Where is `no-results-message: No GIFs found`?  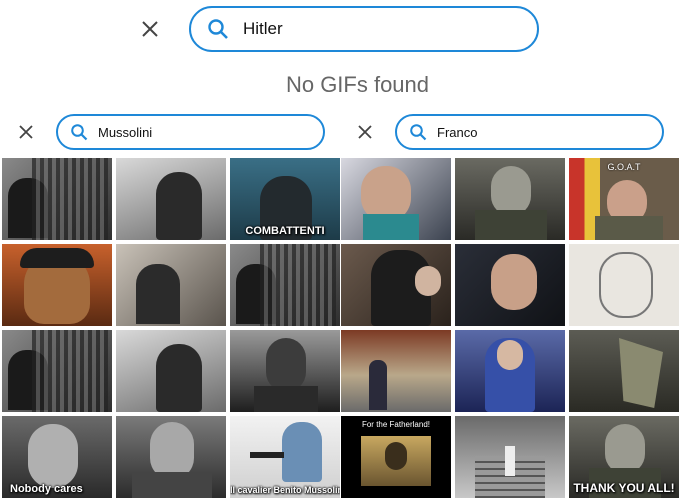
no-results-message: No GIFs found is located at coordinates (357, 84).